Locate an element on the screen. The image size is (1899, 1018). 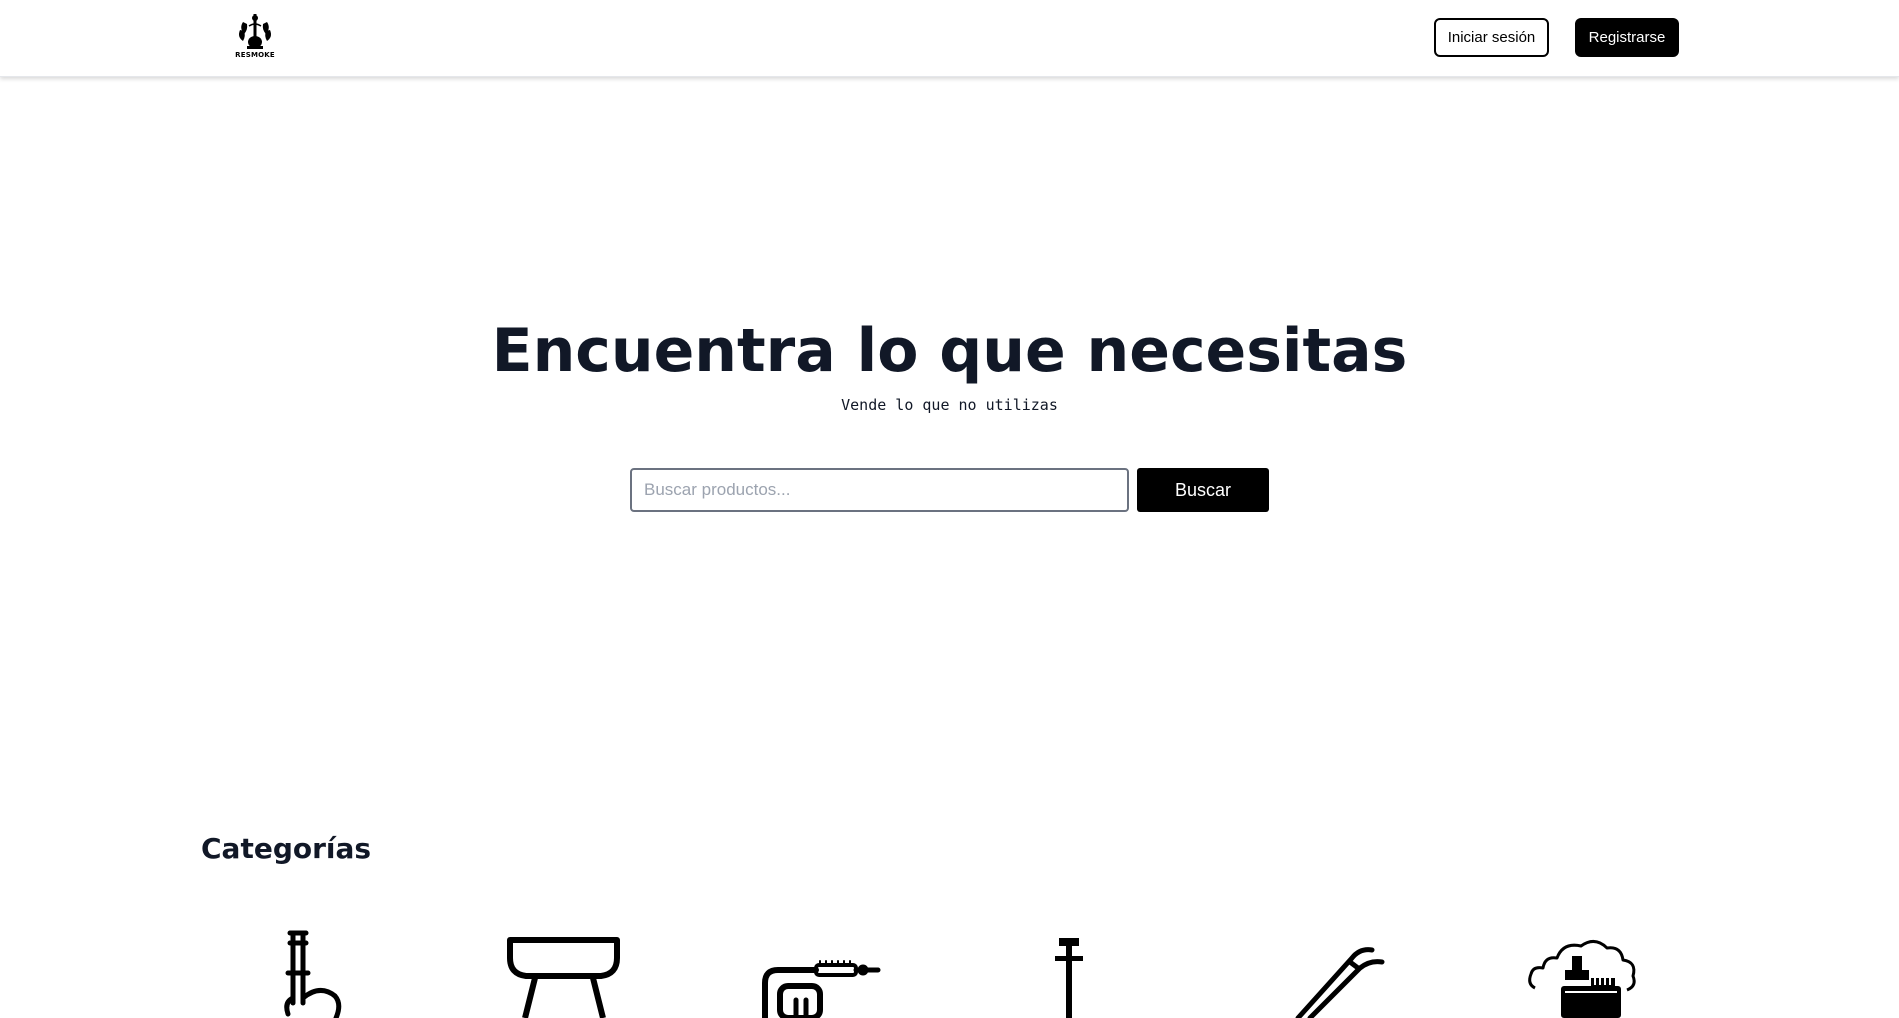
bowl-icon is located at coordinates (563, 977).